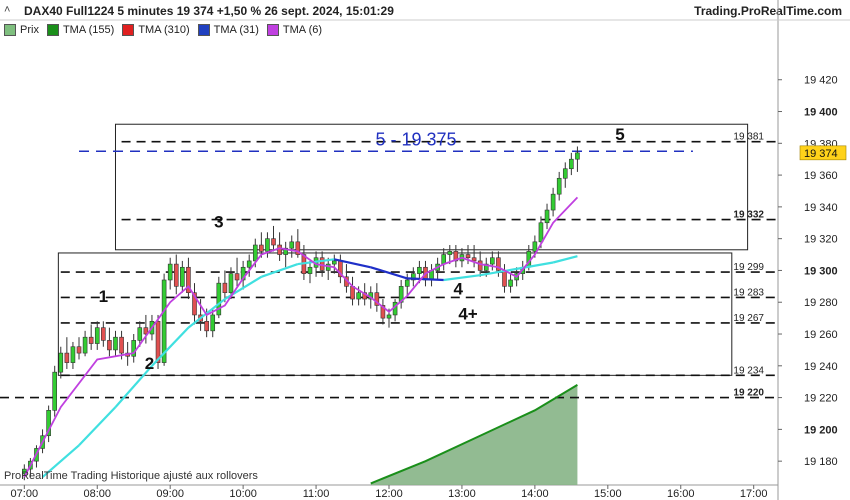  What do you see at coordinates (821, 154) in the screenshot?
I see `last-price-label: 19 374` at bounding box center [821, 154].